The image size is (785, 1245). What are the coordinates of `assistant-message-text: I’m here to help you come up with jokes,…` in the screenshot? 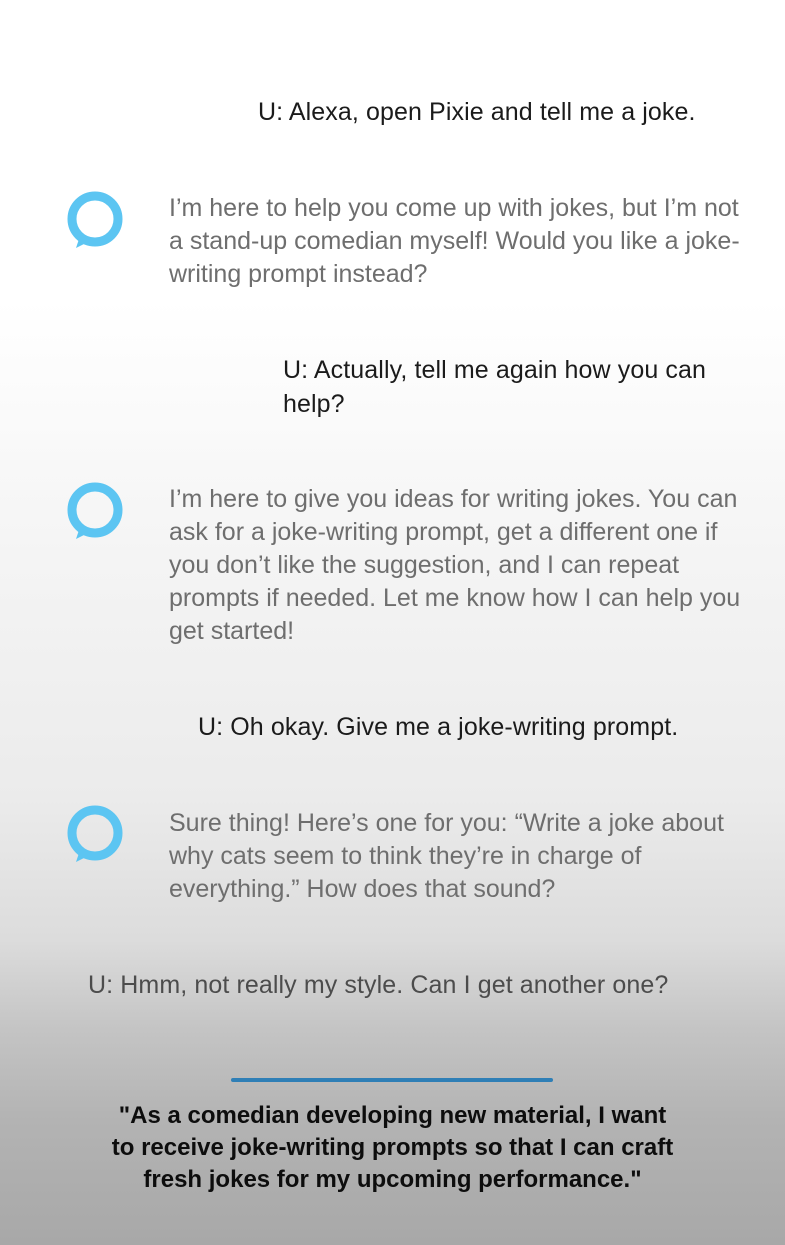 It's located at (454, 241).